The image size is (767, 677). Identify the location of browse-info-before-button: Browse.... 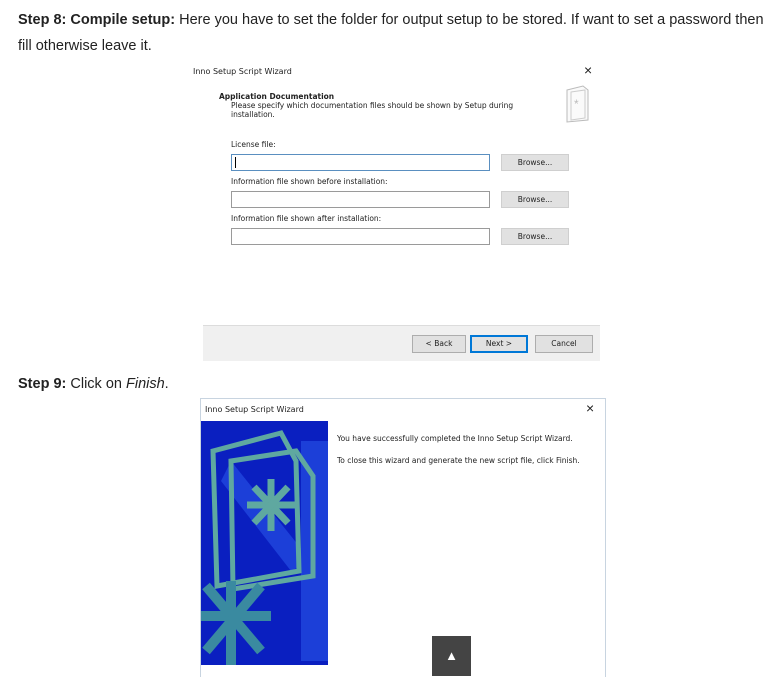
(535, 199).